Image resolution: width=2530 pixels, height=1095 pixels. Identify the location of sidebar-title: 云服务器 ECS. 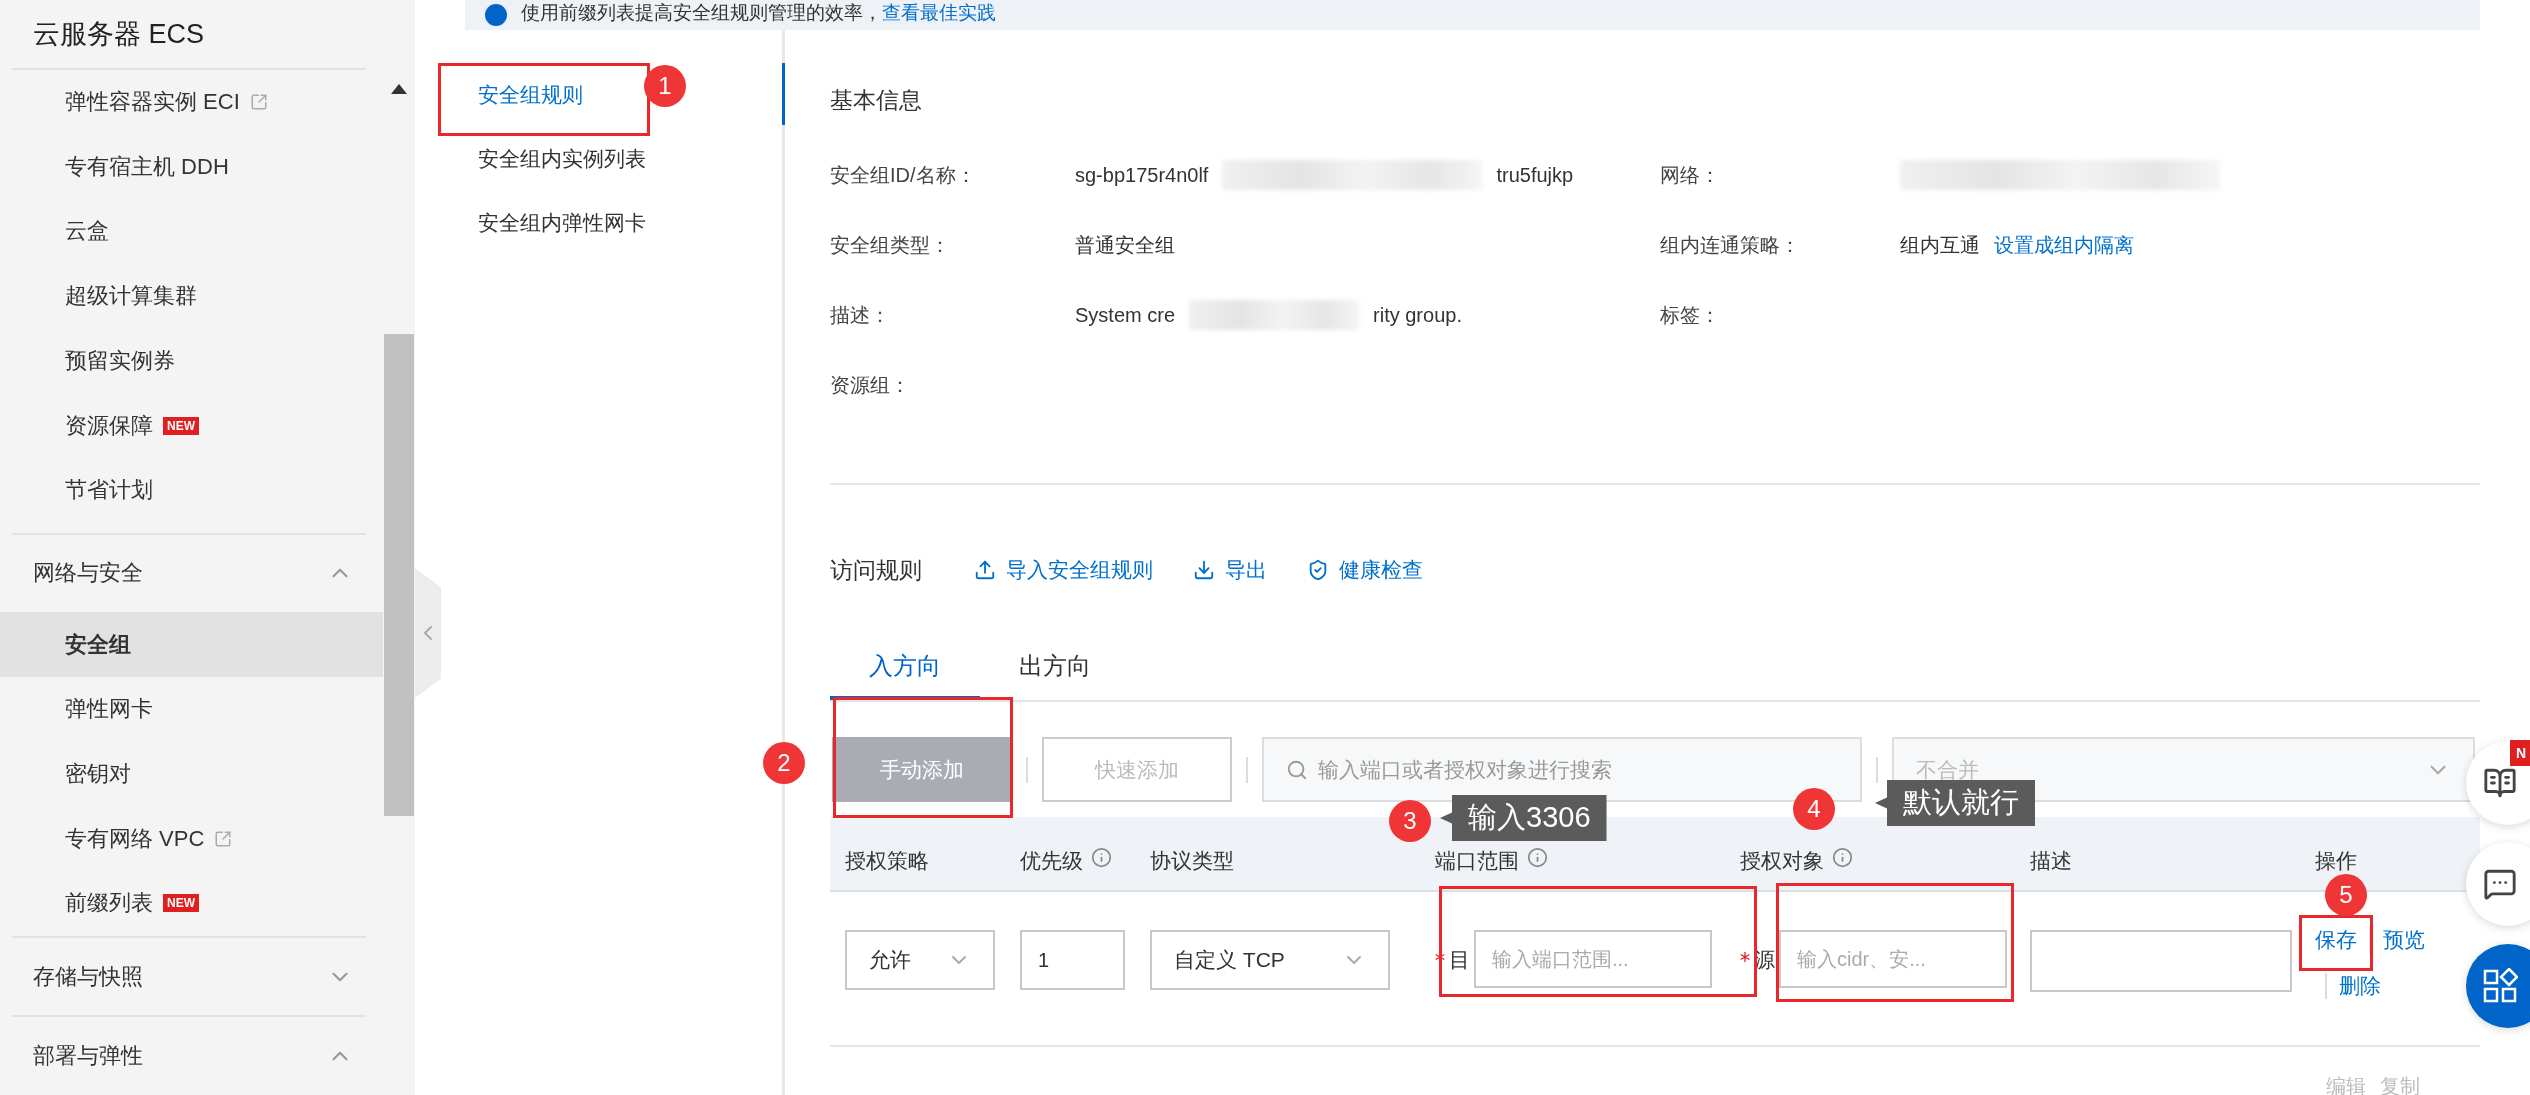
(119, 34).